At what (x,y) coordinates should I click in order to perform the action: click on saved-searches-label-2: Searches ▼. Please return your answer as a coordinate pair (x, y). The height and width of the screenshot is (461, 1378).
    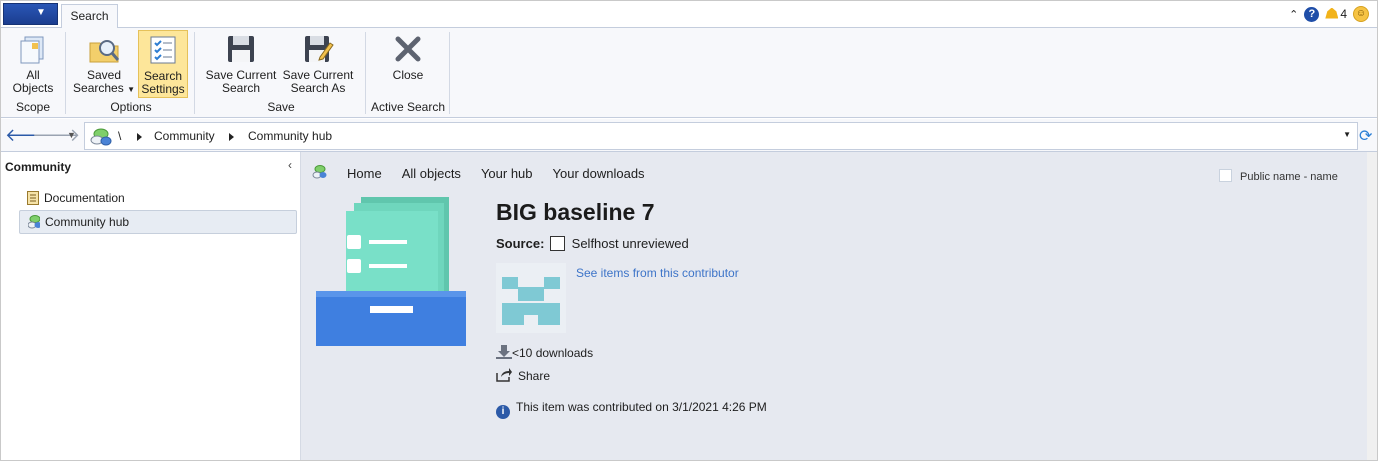
    Looking at the image, I should click on (104, 88).